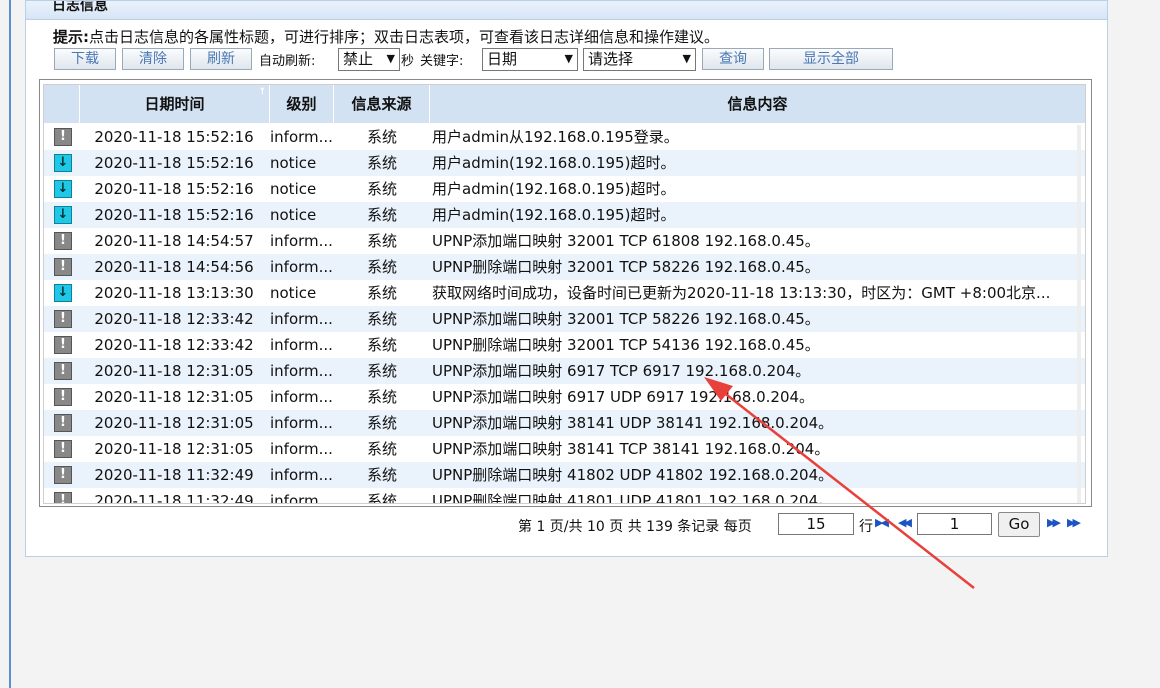 The image size is (1160, 688). I want to click on header-message: 信息内容, so click(757, 104).